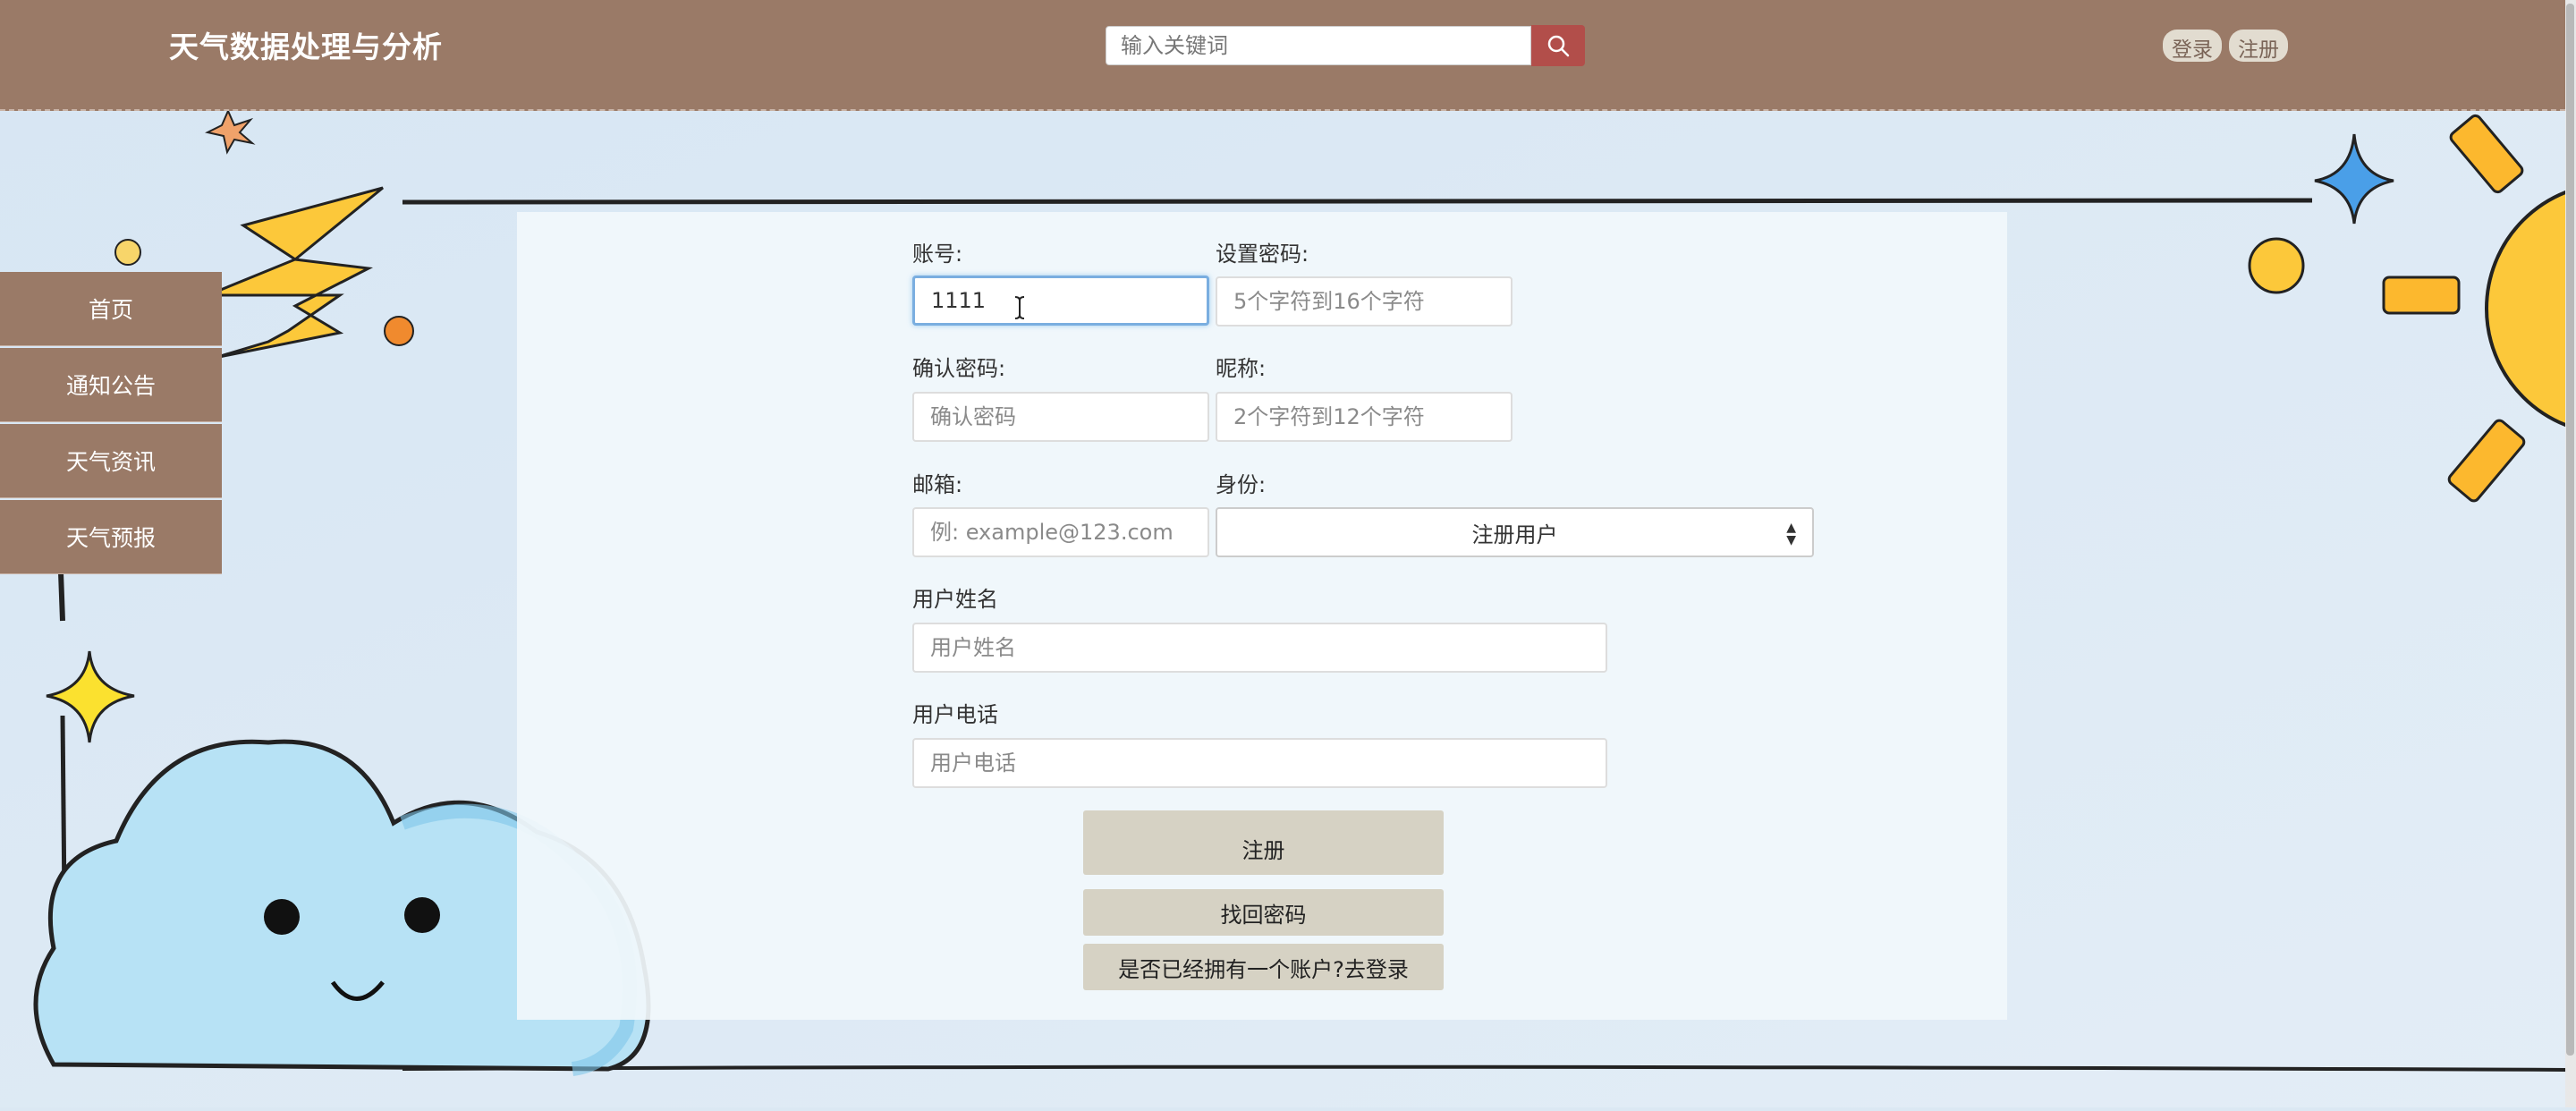 This screenshot has height=1111, width=2576. Describe the element at coordinates (1263, 967) in the screenshot. I see `go-login-button: 是否已经拥有一个账户?去登录` at that location.